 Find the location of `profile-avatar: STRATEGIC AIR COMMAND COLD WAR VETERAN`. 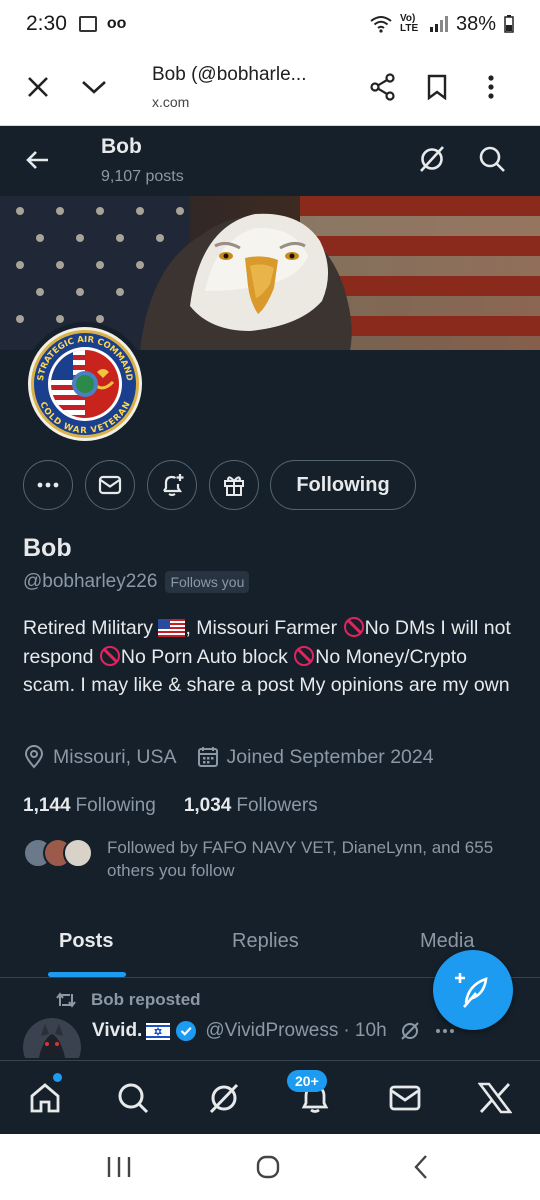

profile-avatar: STRATEGIC AIR COMMAND COLD WAR VETERAN is located at coordinates (85, 384).